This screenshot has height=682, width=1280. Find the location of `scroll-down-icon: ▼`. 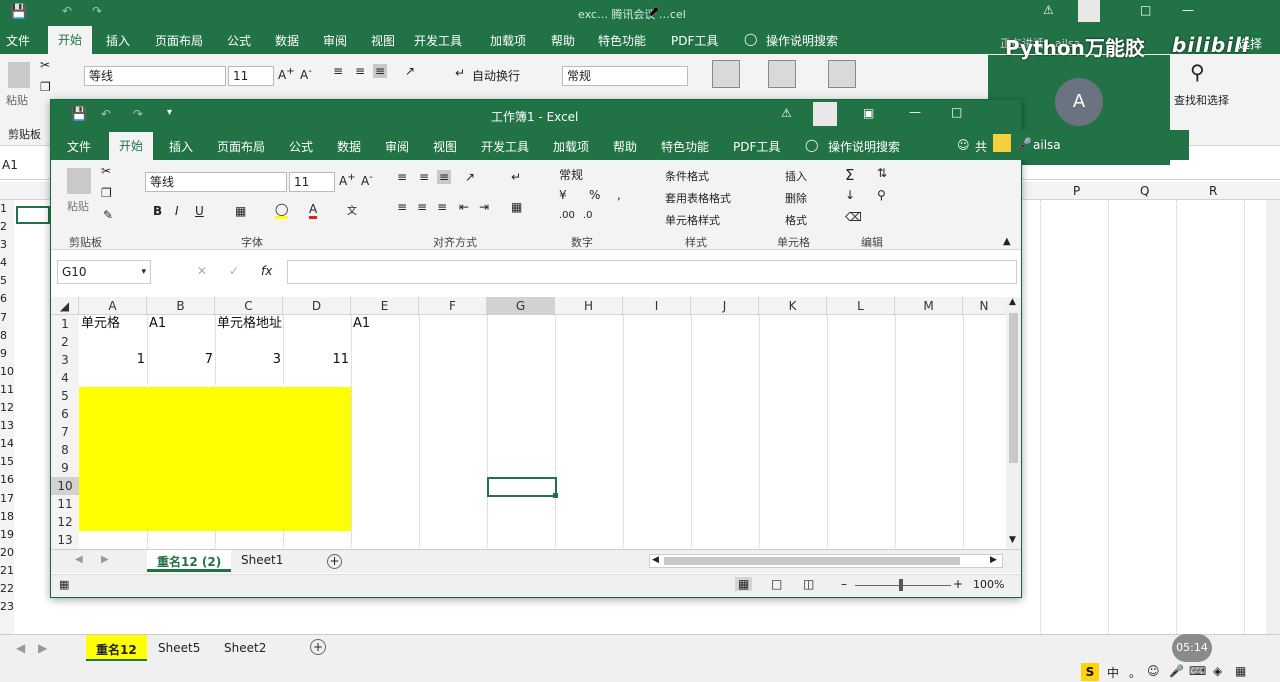

scroll-down-icon: ▼ is located at coordinates (1012, 540).